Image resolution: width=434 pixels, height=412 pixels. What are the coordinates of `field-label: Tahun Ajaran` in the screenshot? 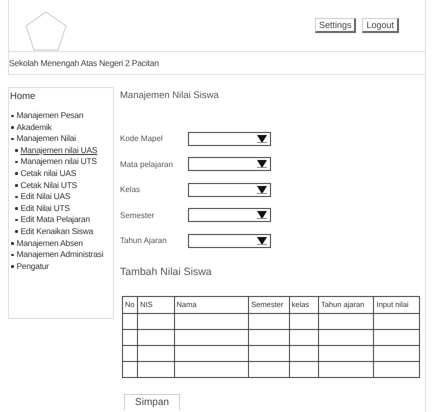 It's located at (144, 241).